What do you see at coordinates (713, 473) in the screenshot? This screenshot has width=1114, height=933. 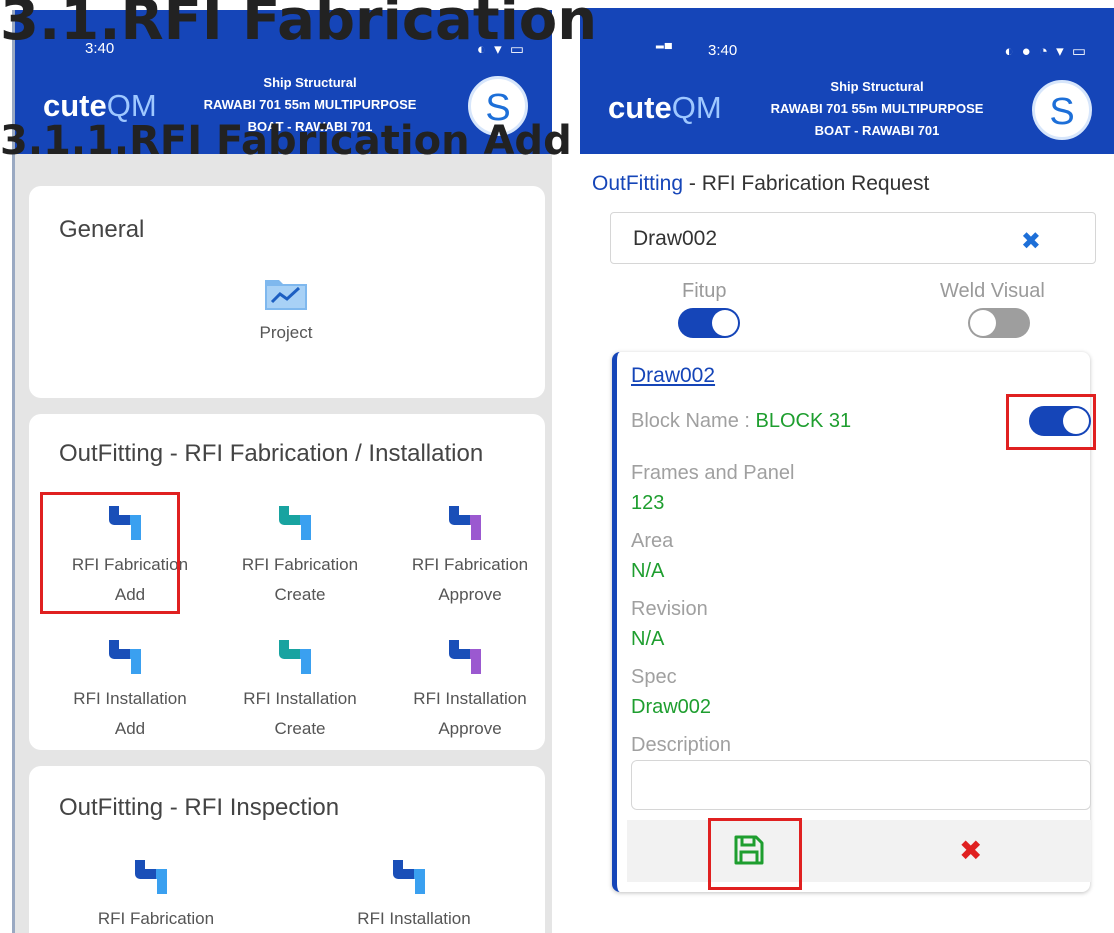 I see `frames-label: Frames and Panel` at bounding box center [713, 473].